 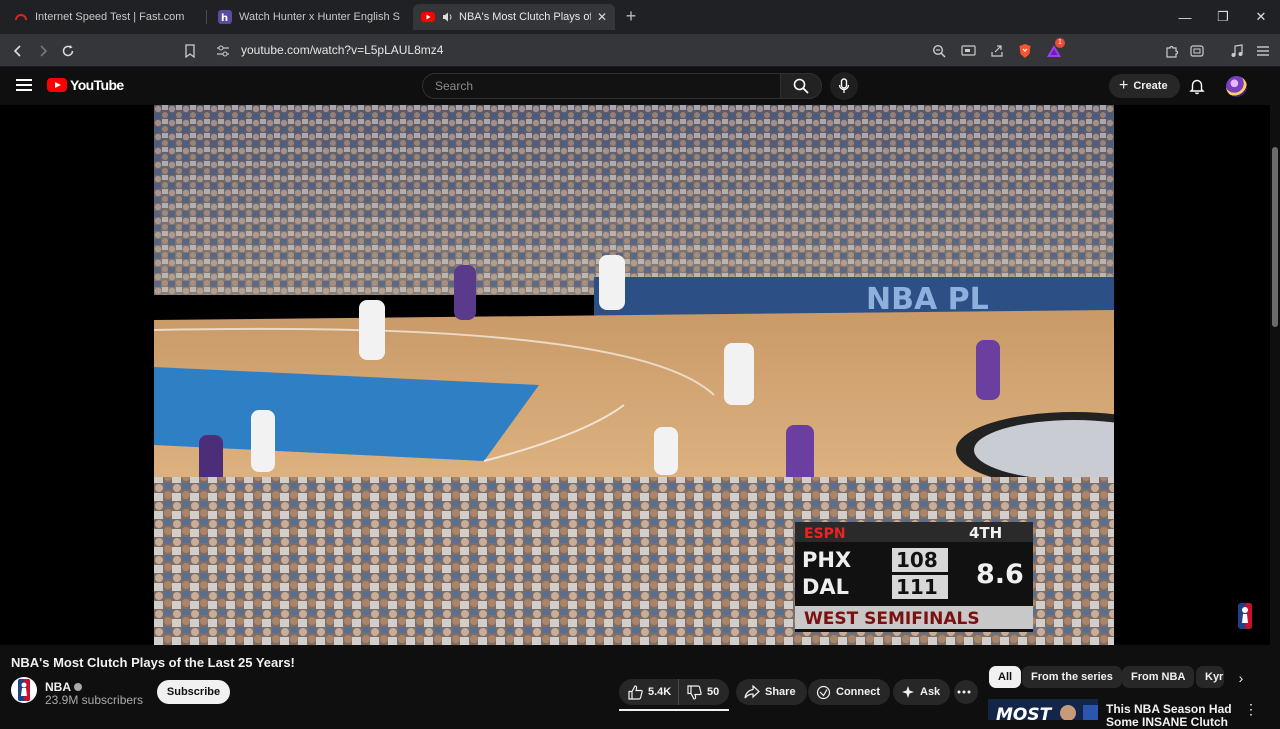 I want to click on chip-from-nba: From NBA, so click(x=1158, y=677).